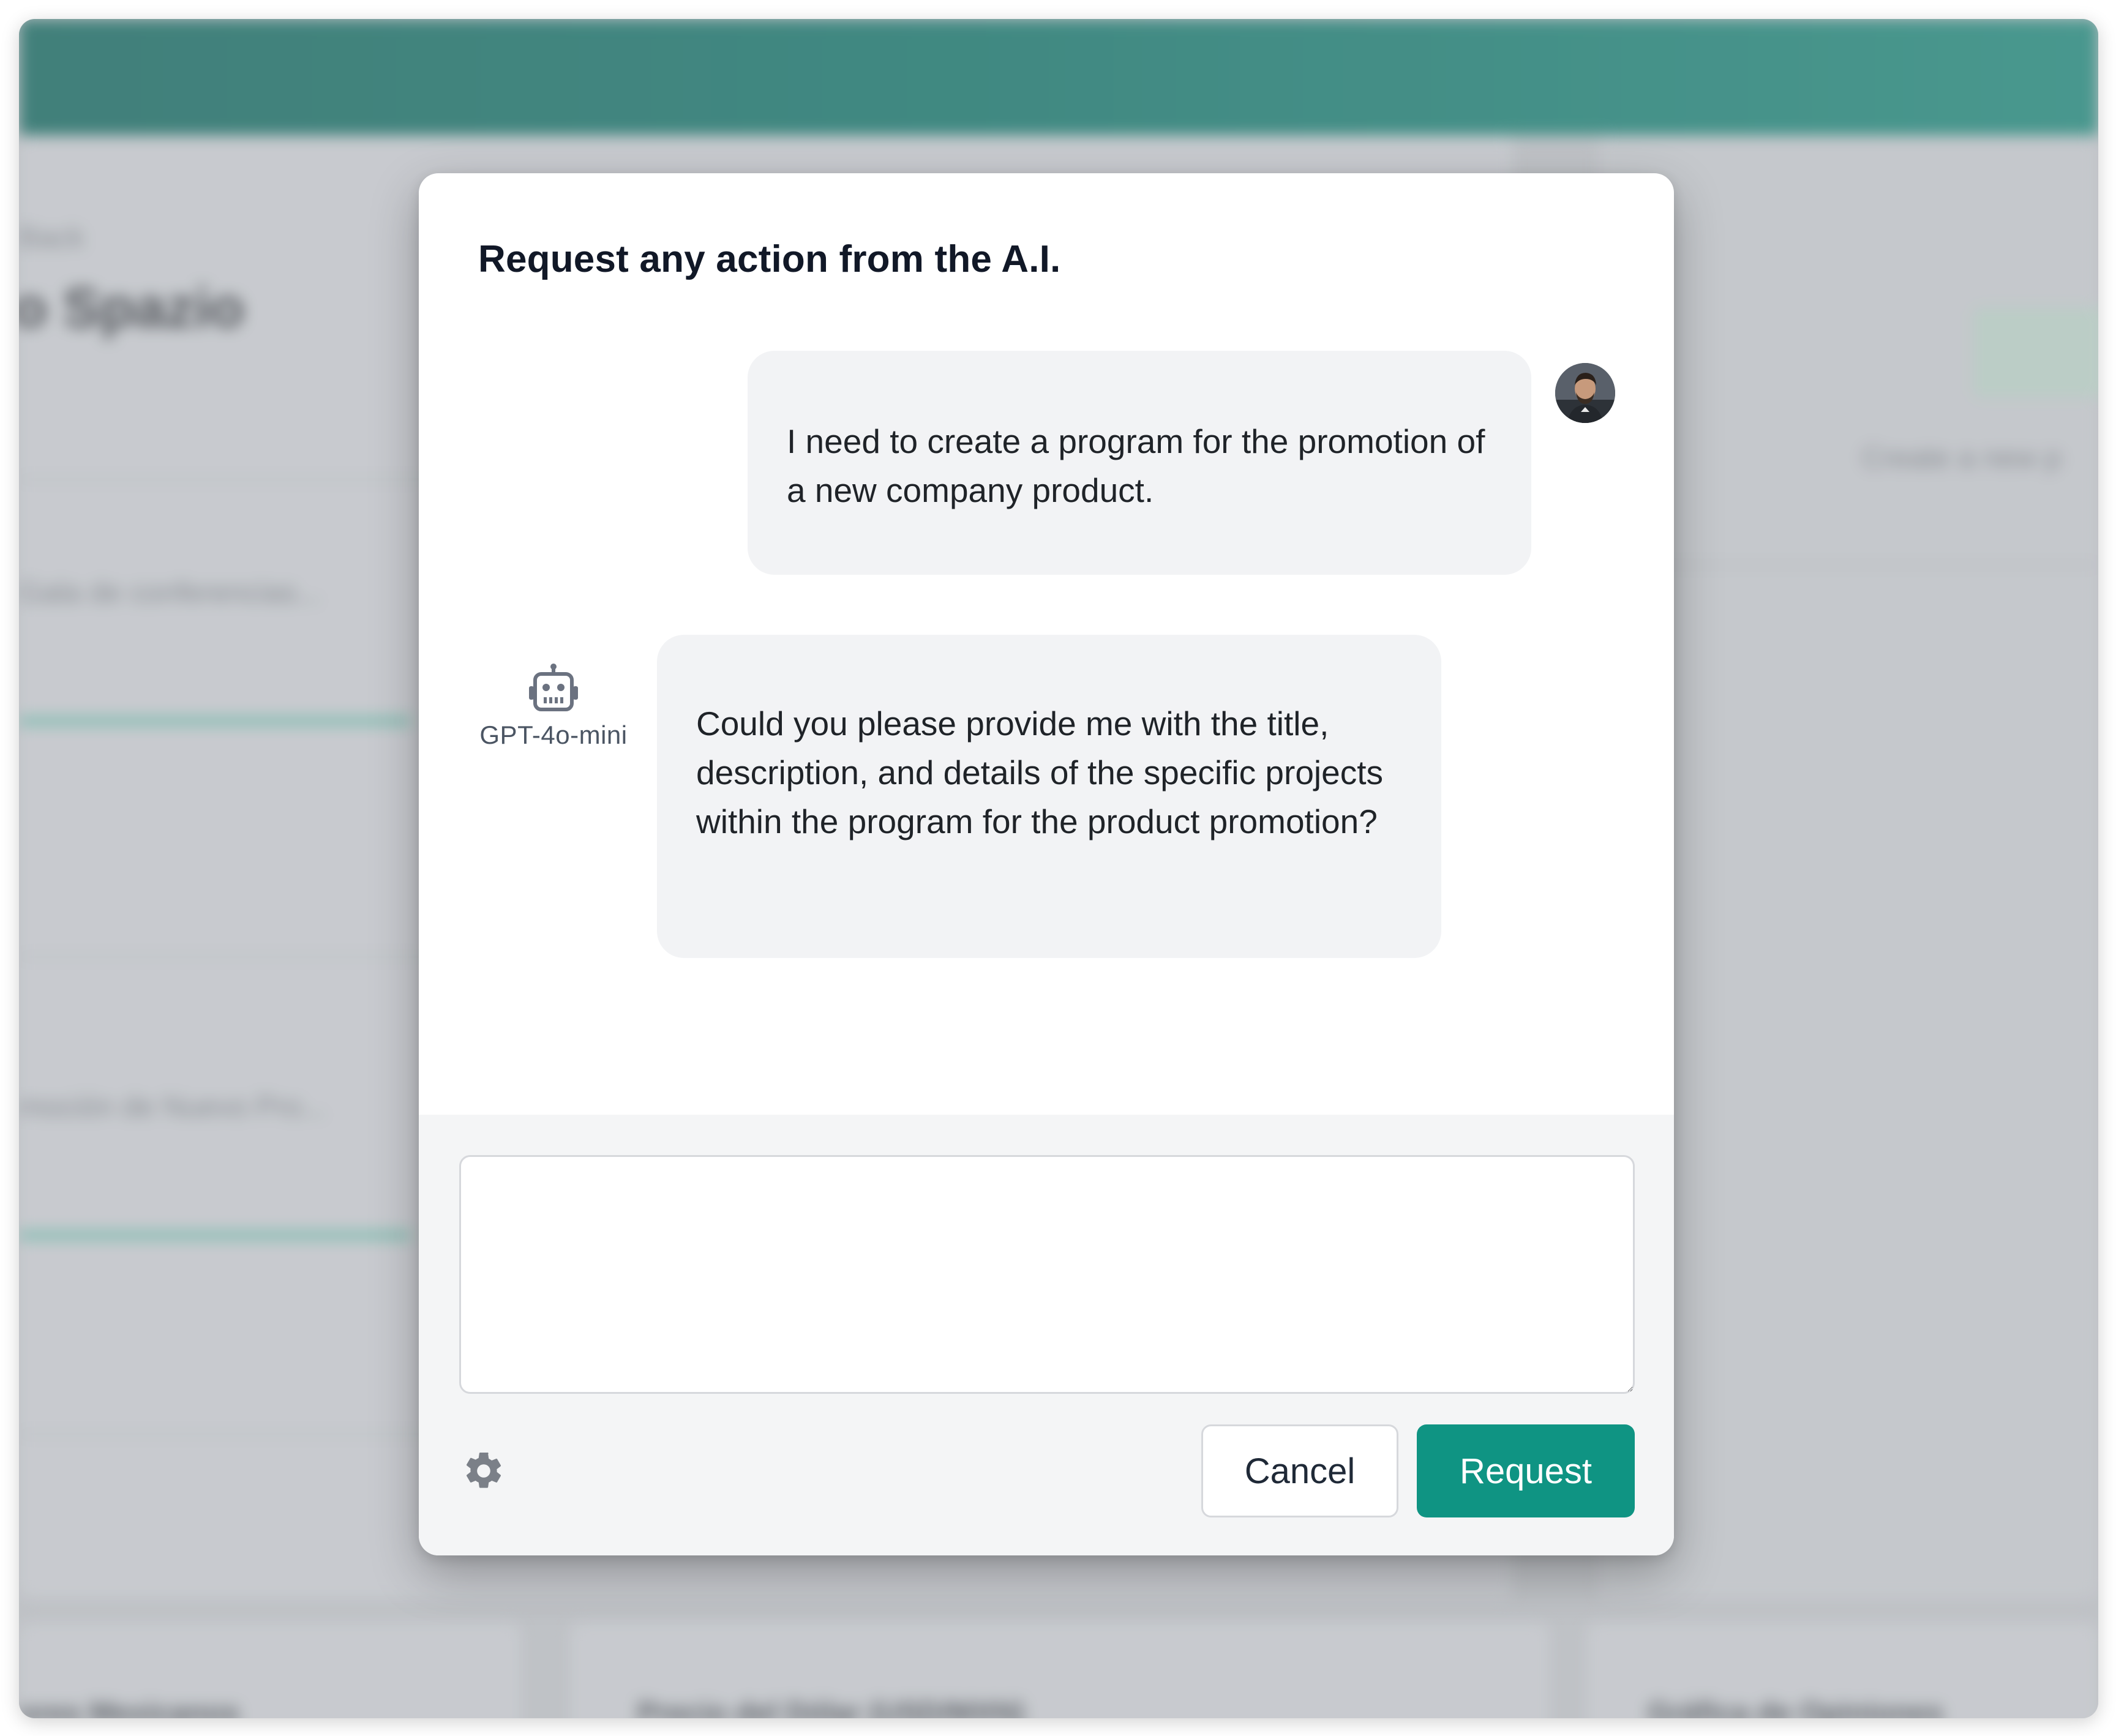 Image resolution: width=2116 pixels, height=1736 pixels. What do you see at coordinates (1047, 1274) in the screenshot?
I see `prompt-input` at bounding box center [1047, 1274].